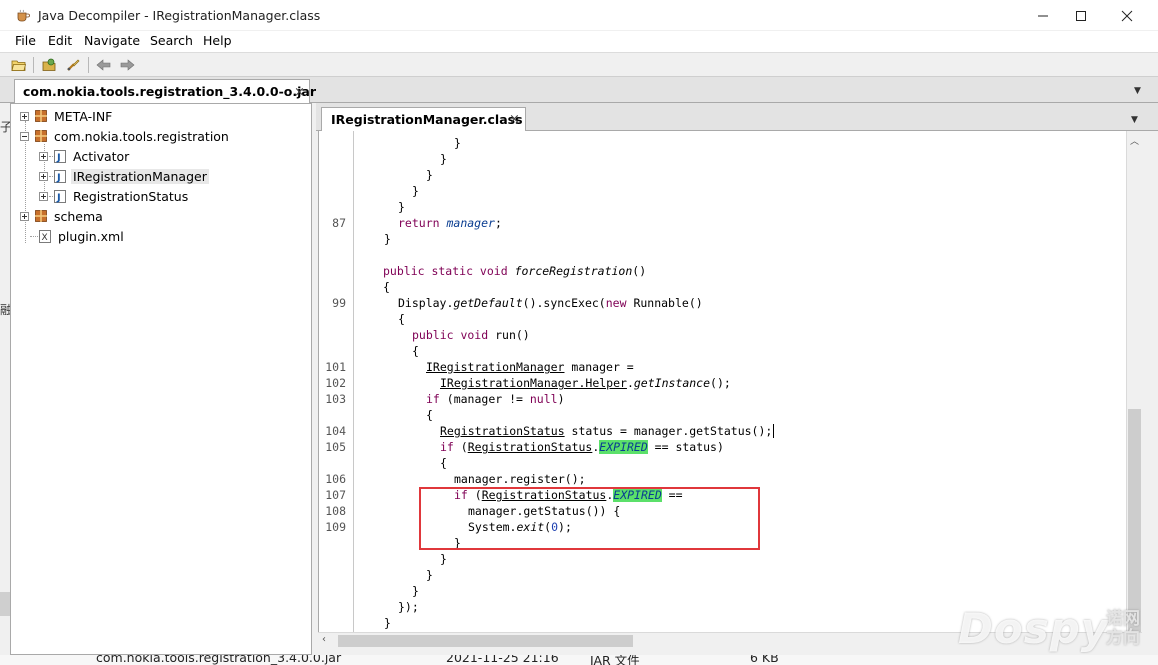 The image size is (1158, 665). What do you see at coordinates (339, 223) in the screenshot?
I see `line-number: 87` at bounding box center [339, 223].